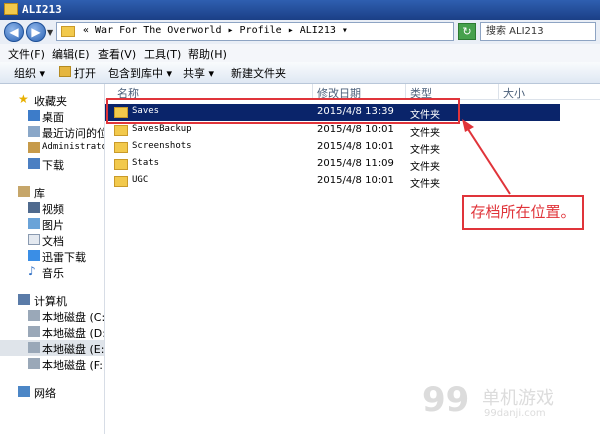 This screenshot has width=600, height=434. Describe the element at coordinates (488, 400) in the screenshot. I see `watermark-logo: 99 单机游戏 99danji.com` at that location.